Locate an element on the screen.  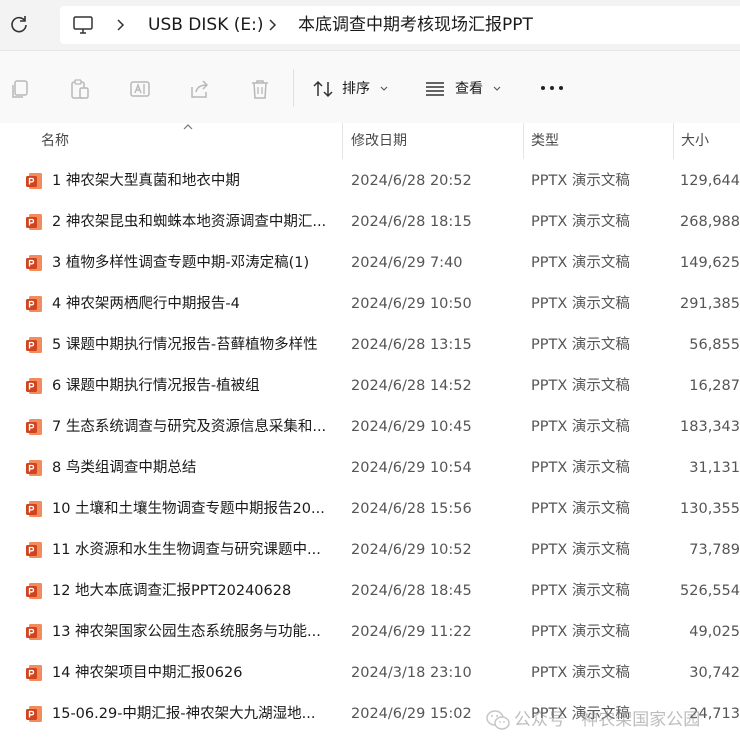
breadcrumb-item-drive: USB DISK (E:) is located at coordinates (205, 25).